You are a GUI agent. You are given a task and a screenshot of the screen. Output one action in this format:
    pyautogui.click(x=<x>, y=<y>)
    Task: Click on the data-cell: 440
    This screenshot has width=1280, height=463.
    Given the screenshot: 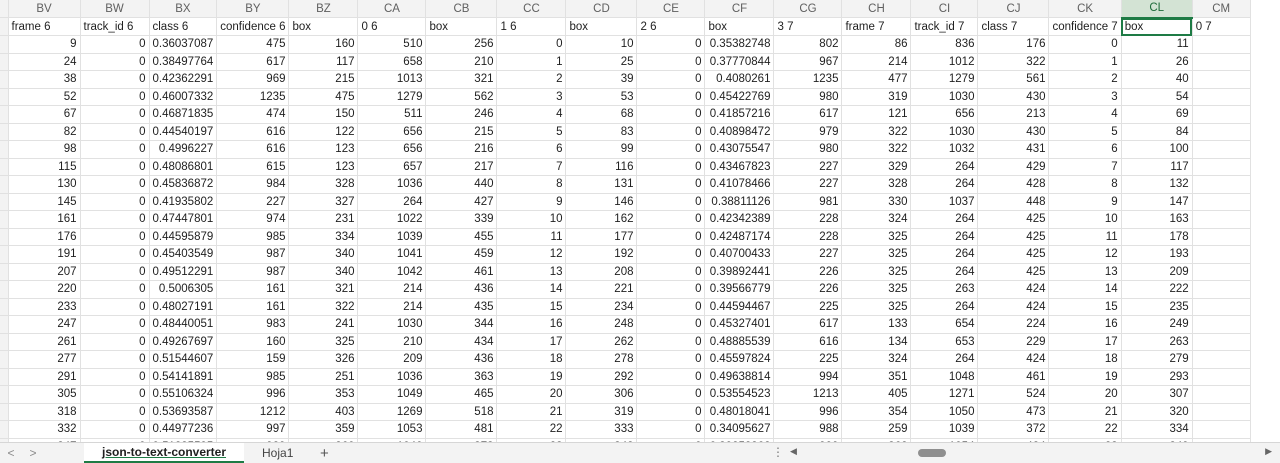 What is the action you would take?
    pyautogui.click(x=461, y=184)
    